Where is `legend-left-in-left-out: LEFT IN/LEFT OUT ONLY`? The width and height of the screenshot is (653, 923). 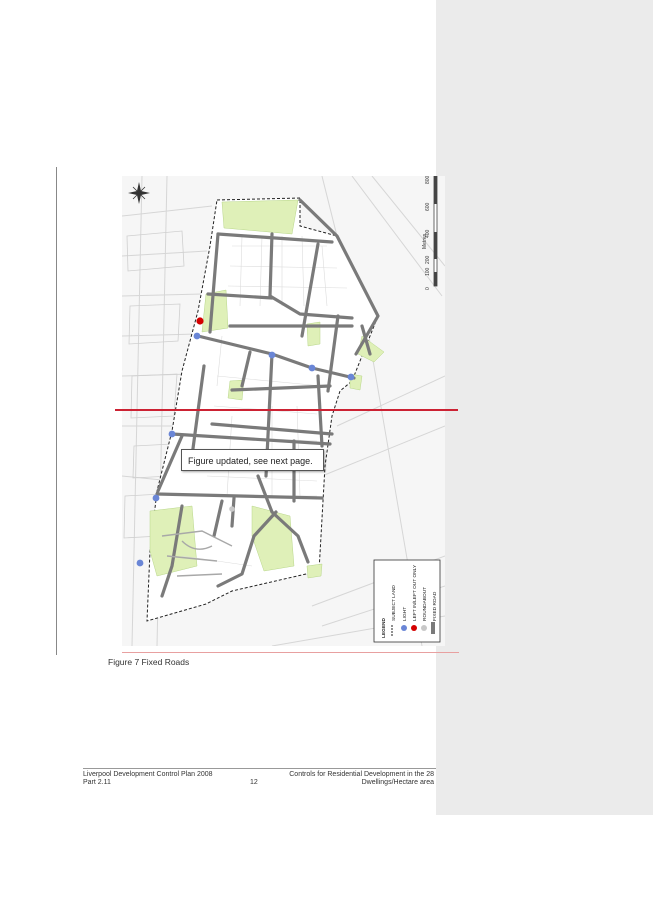 legend-left-in-left-out: LEFT IN/LEFT OUT ONLY is located at coordinates (415, 592).